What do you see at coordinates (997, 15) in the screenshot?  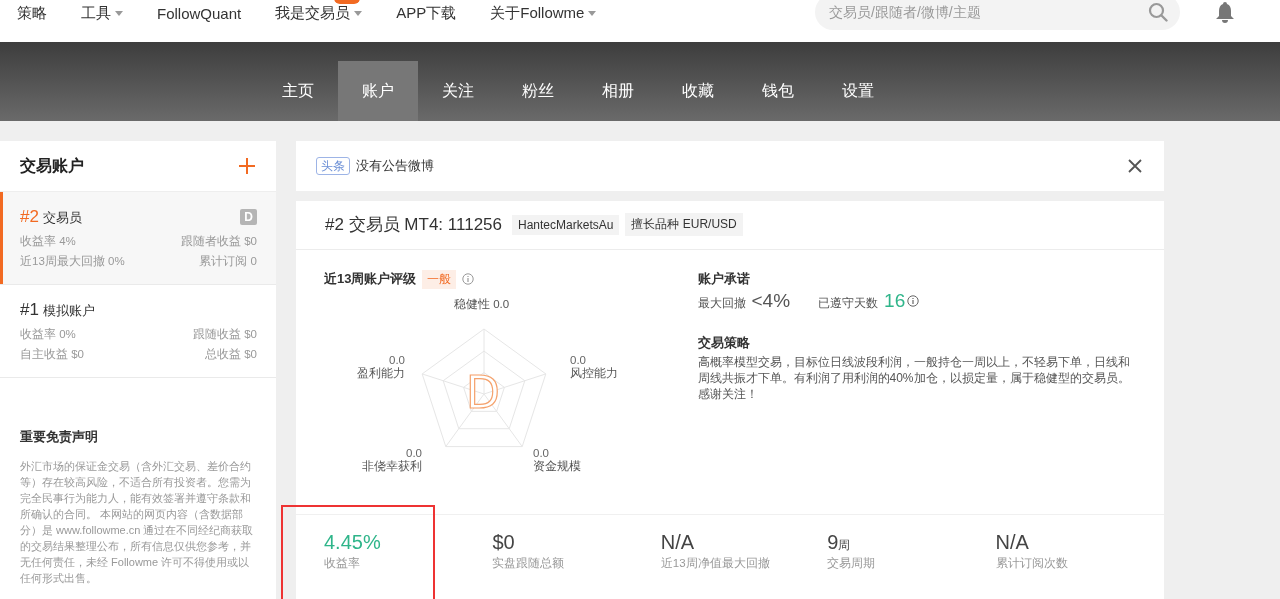 I see `search-field: 交易员/跟随者/微博/主题` at bounding box center [997, 15].